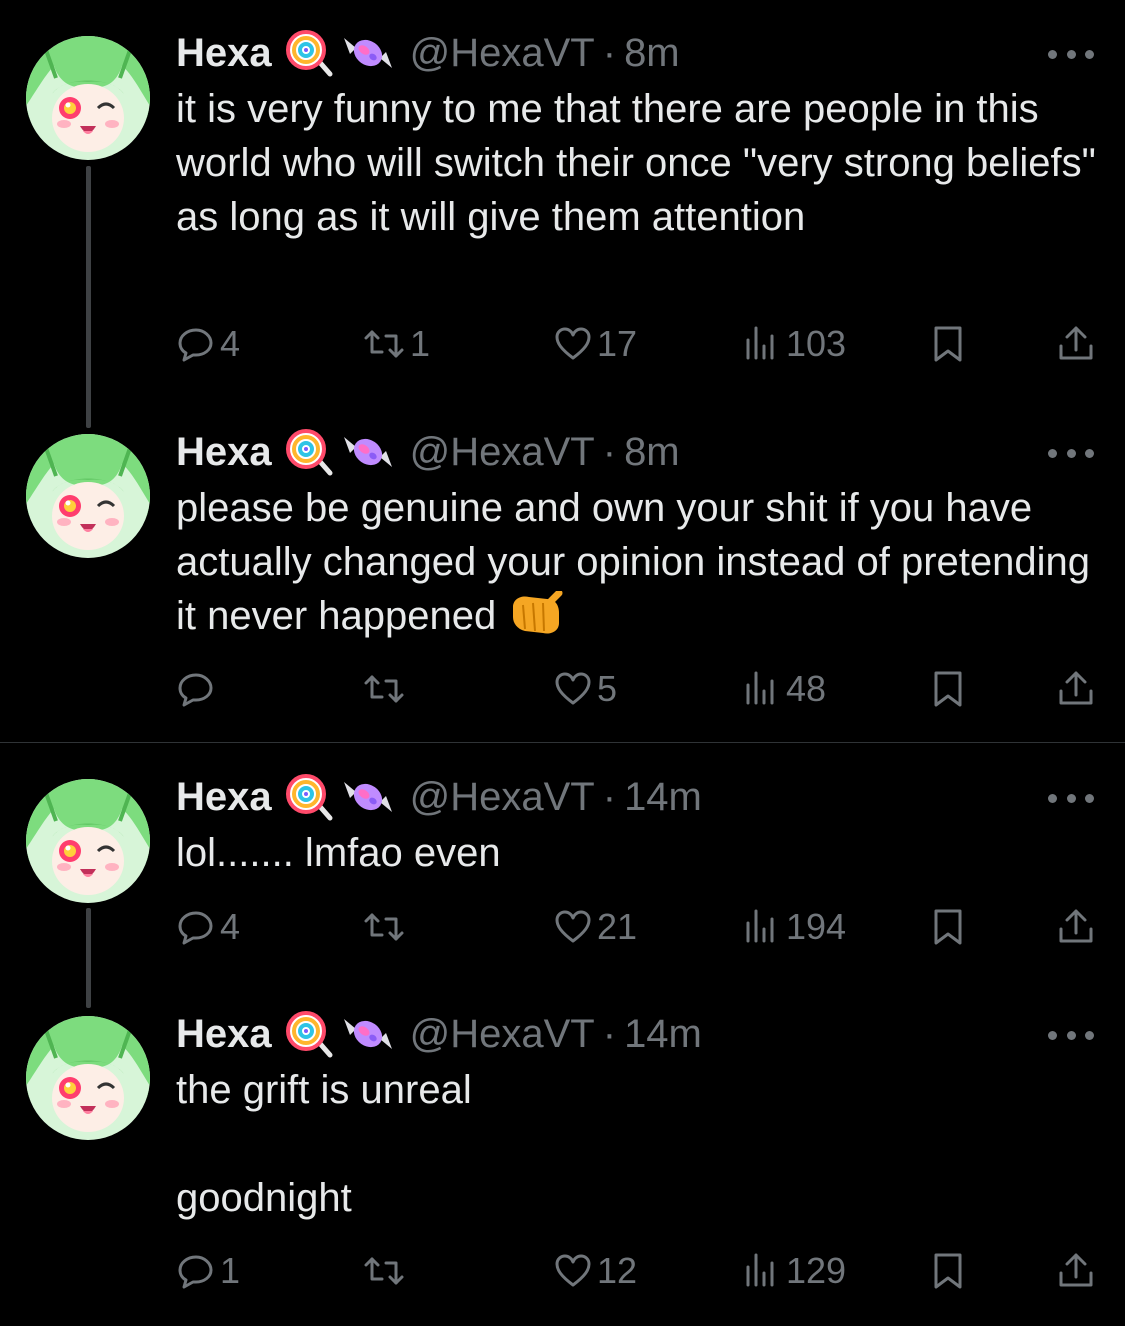 This screenshot has width=1125, height=1326. What do you see at coordinates (338, 853) in the screenshot?
I see `tweet-text: lol....... lmfao even` at bounding box center [338, 853].